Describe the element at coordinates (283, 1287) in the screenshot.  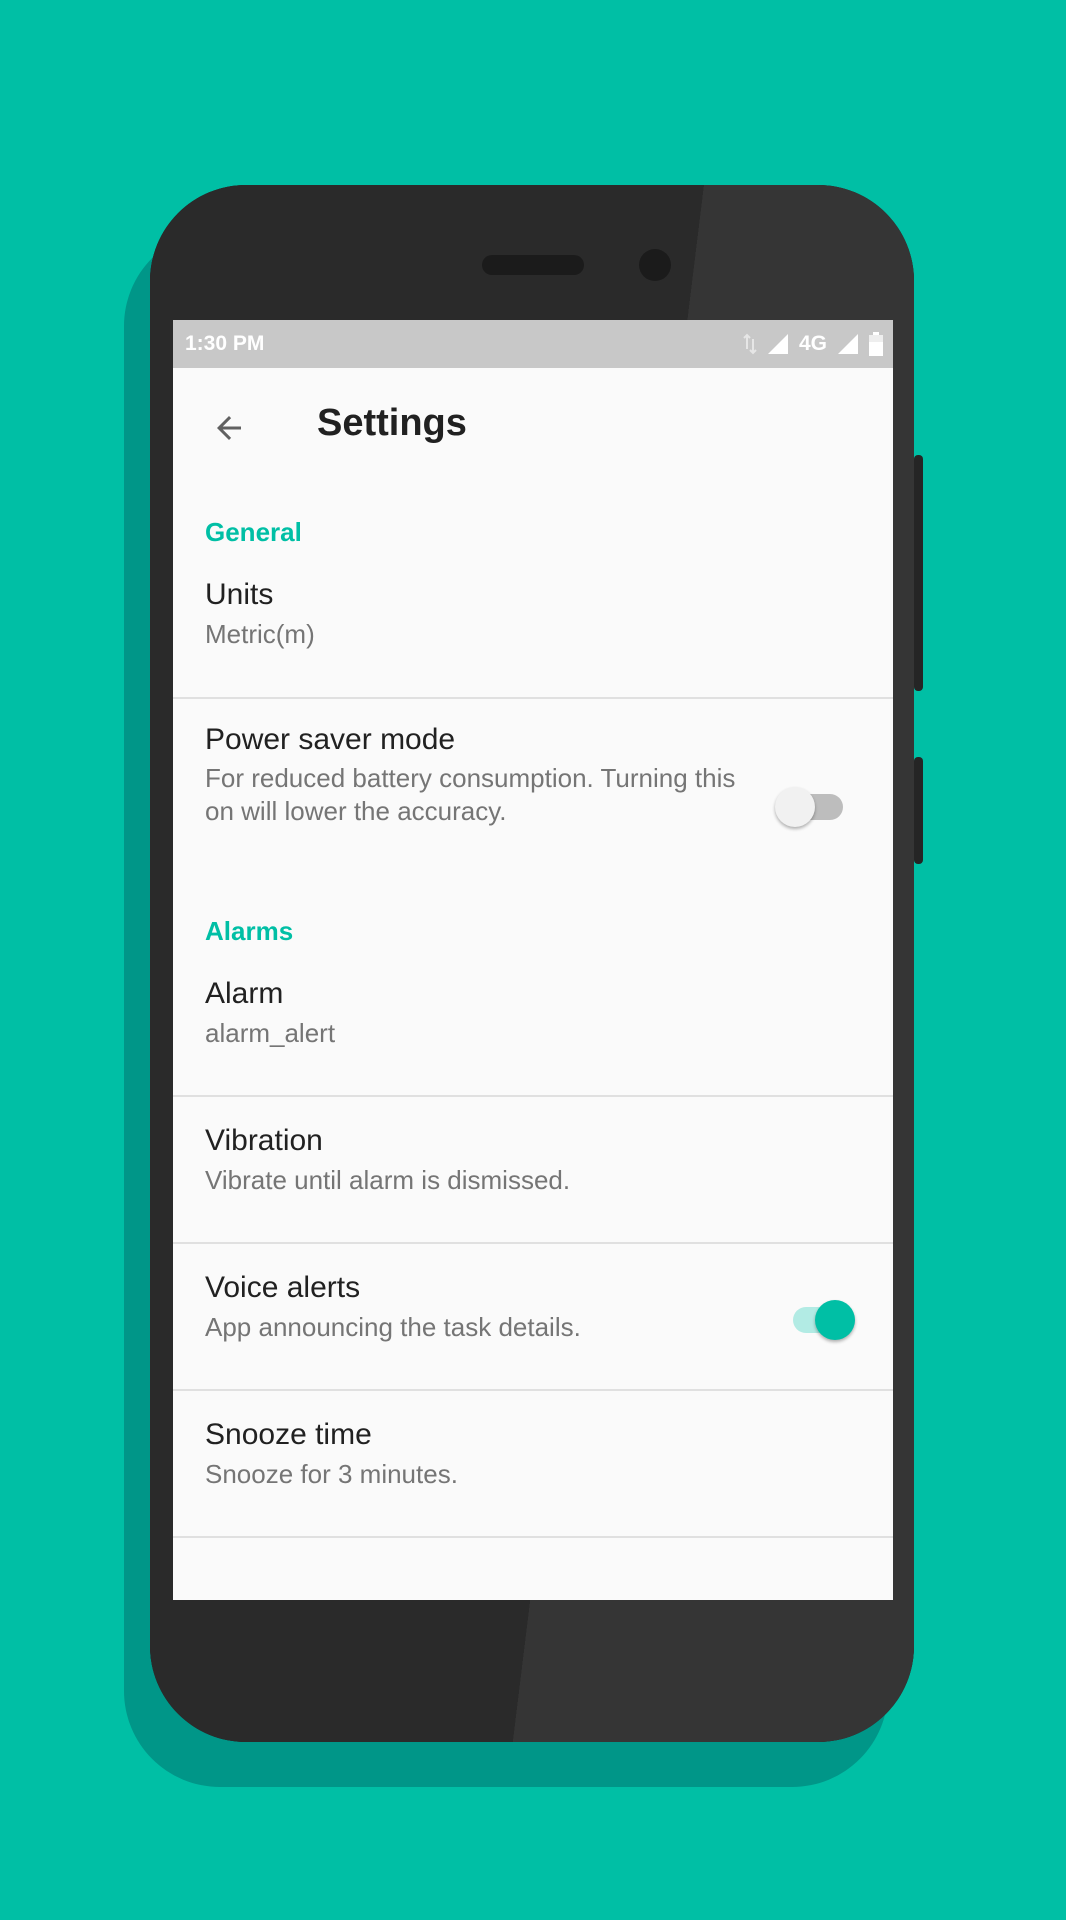
I see `setting-title: Voice alerts` at that location.